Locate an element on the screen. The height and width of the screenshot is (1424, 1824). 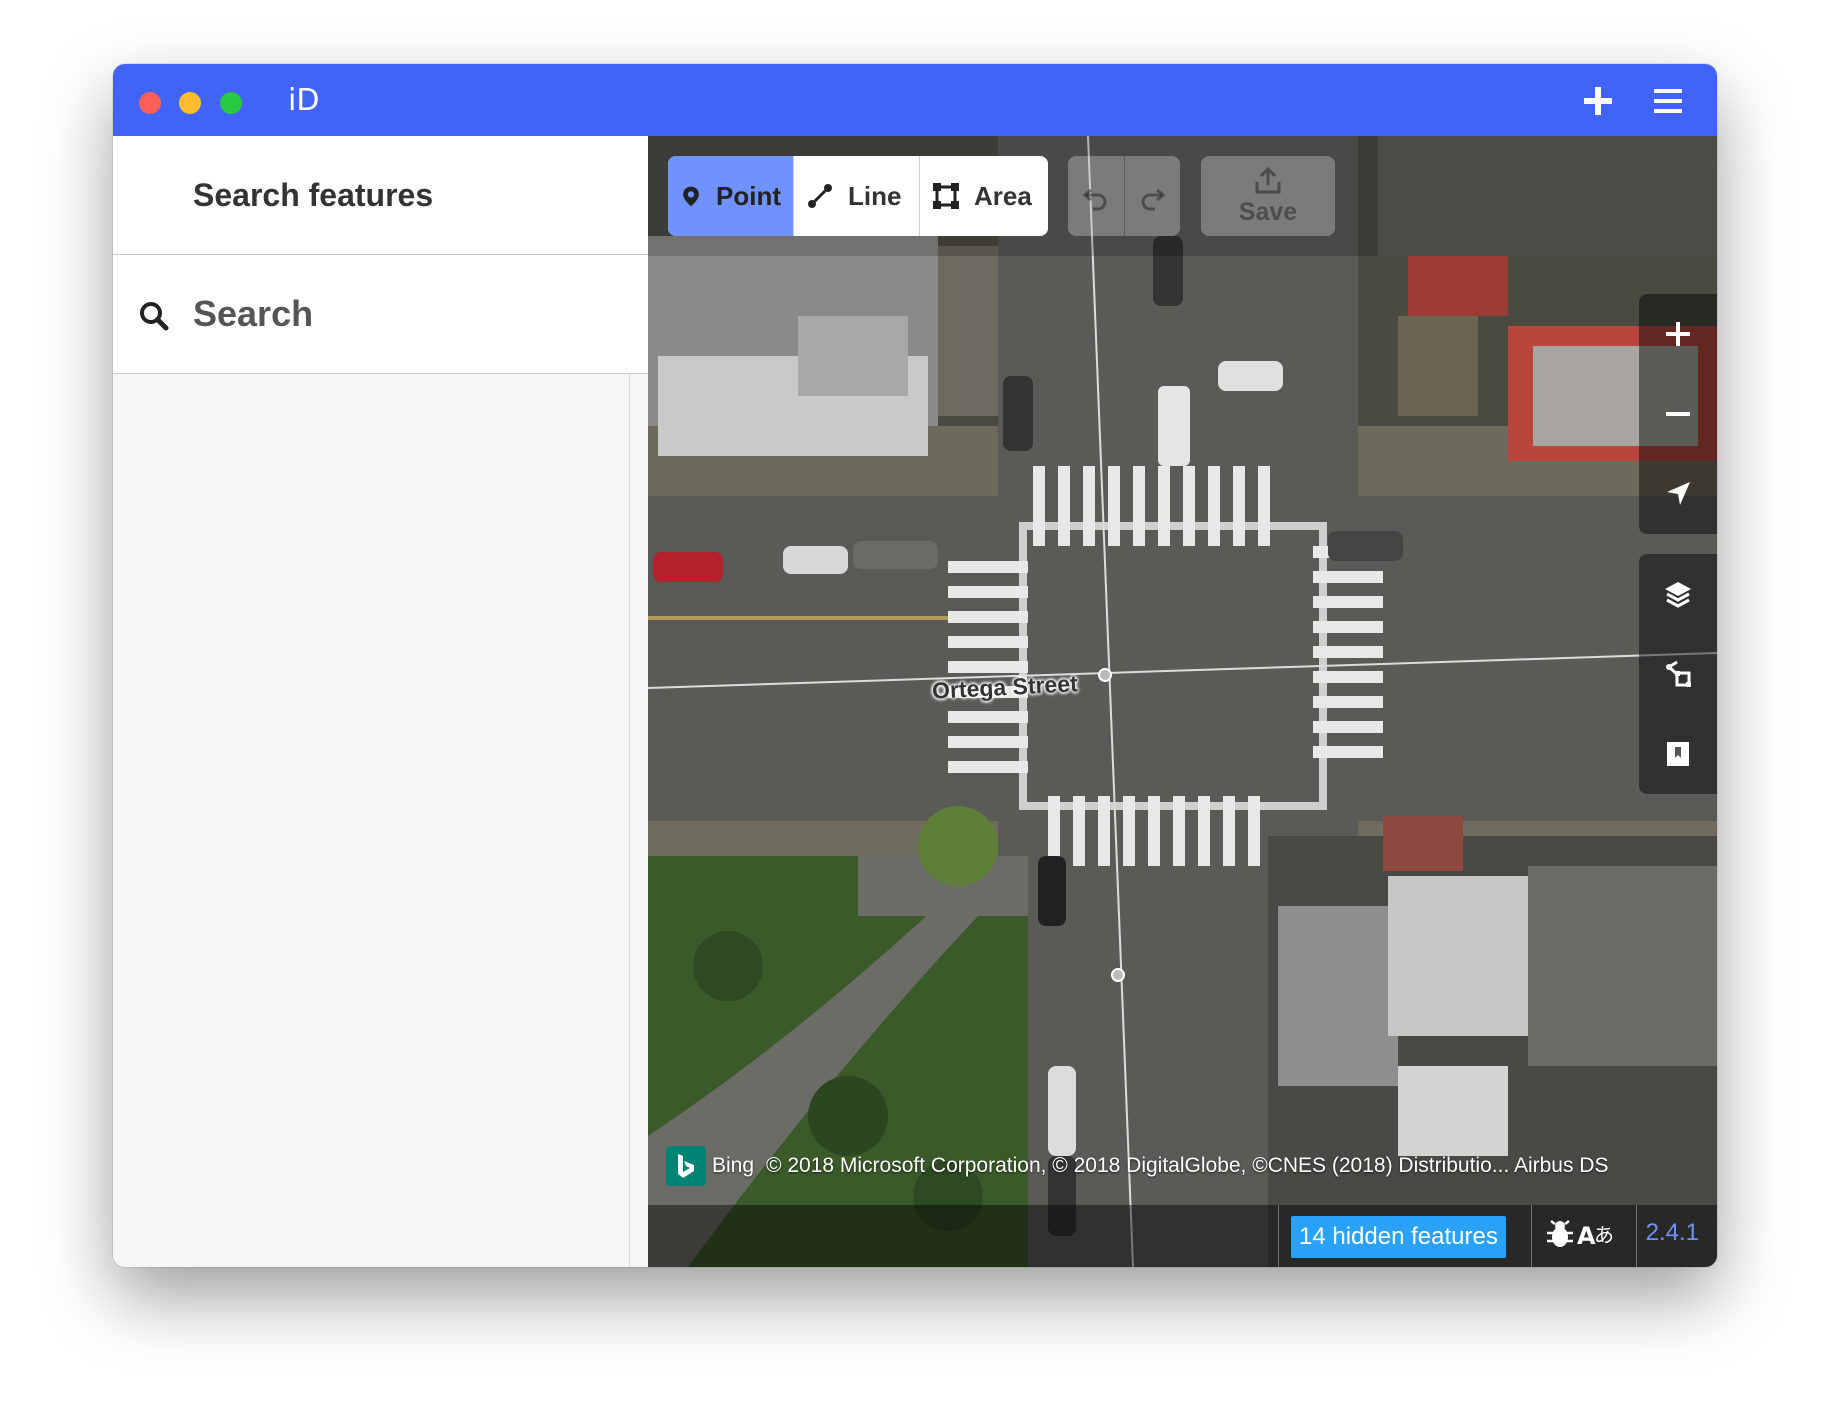
map-data-icon is located at coordinates (1678, 673).